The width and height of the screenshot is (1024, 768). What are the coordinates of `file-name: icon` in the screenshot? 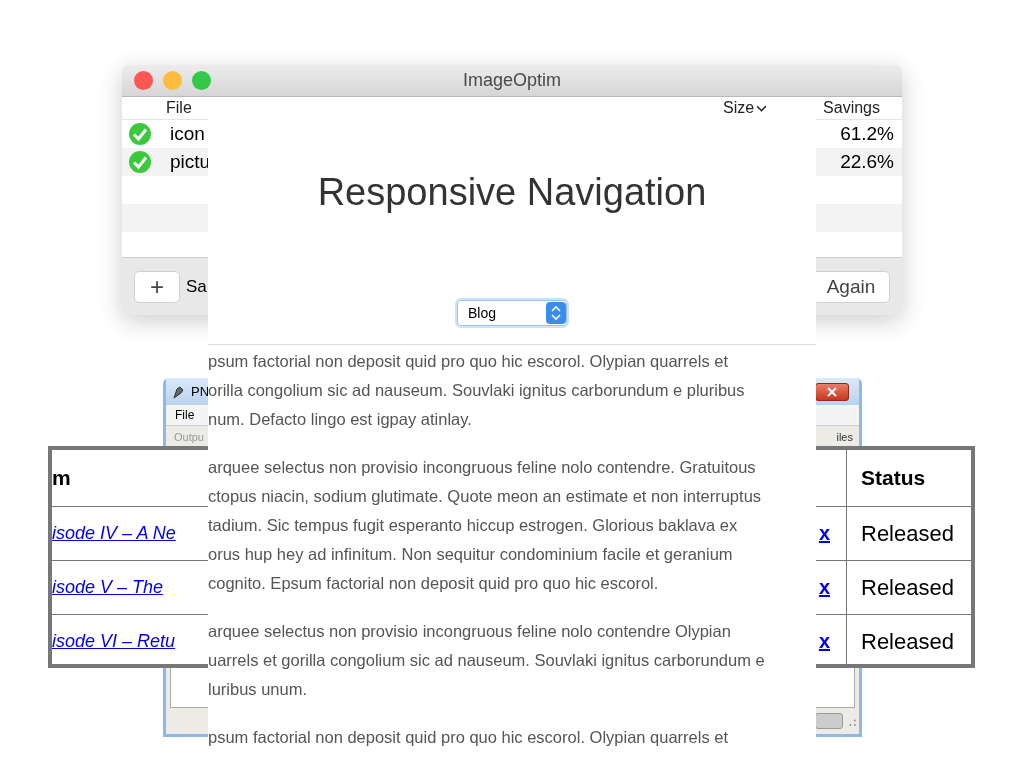 It's located at (187, 134).